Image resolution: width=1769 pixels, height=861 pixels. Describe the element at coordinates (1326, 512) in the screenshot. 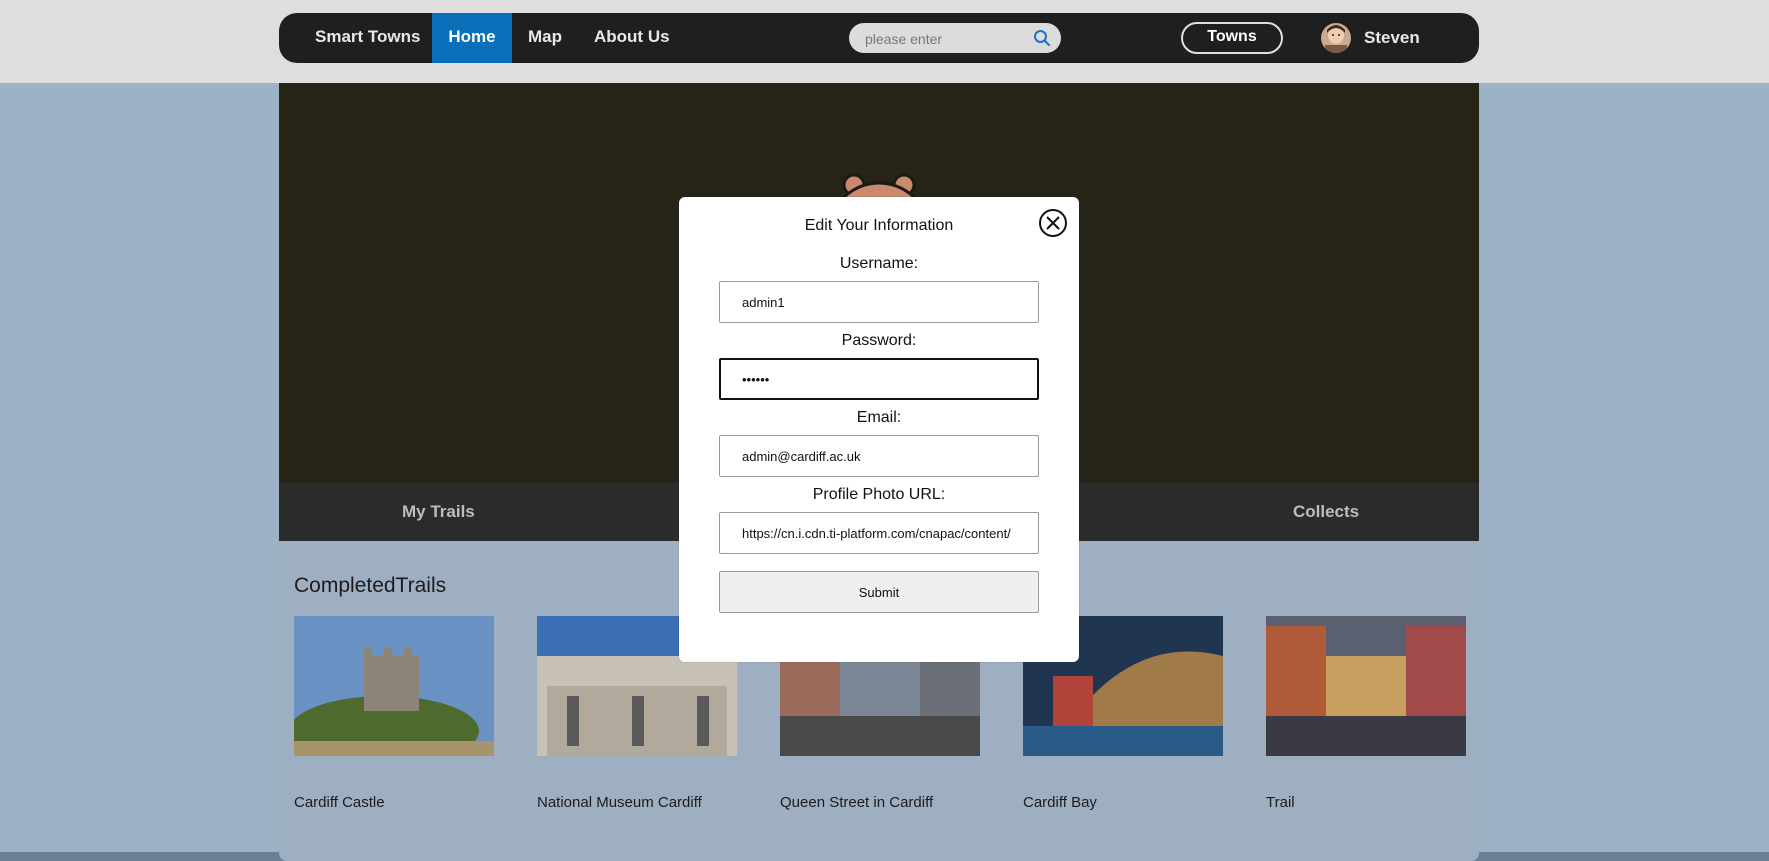

I see `tab-collects: Collects` at that location.